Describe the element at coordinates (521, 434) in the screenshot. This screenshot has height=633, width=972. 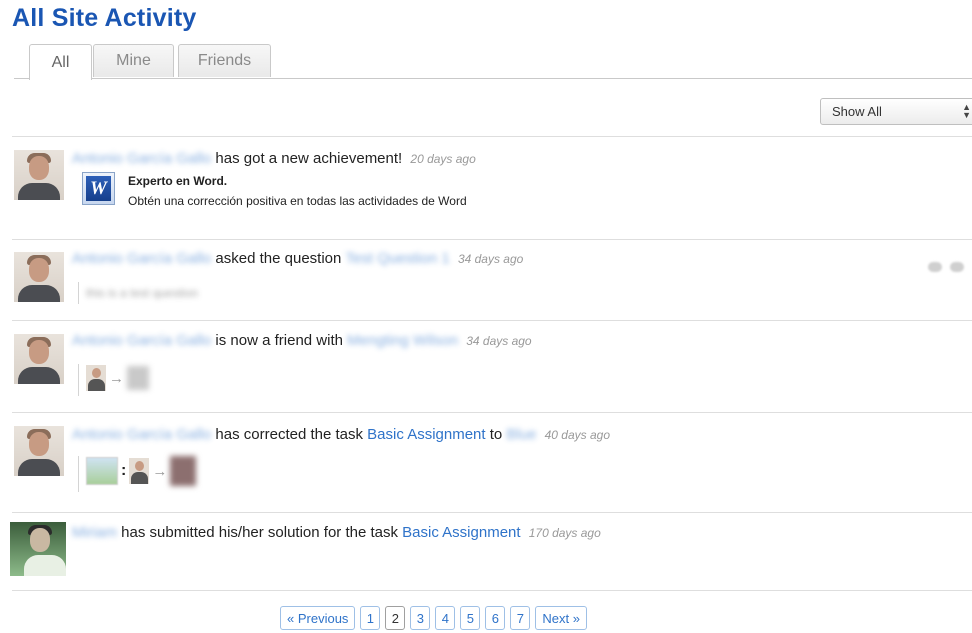
I see `student-link: Blue` at that location.